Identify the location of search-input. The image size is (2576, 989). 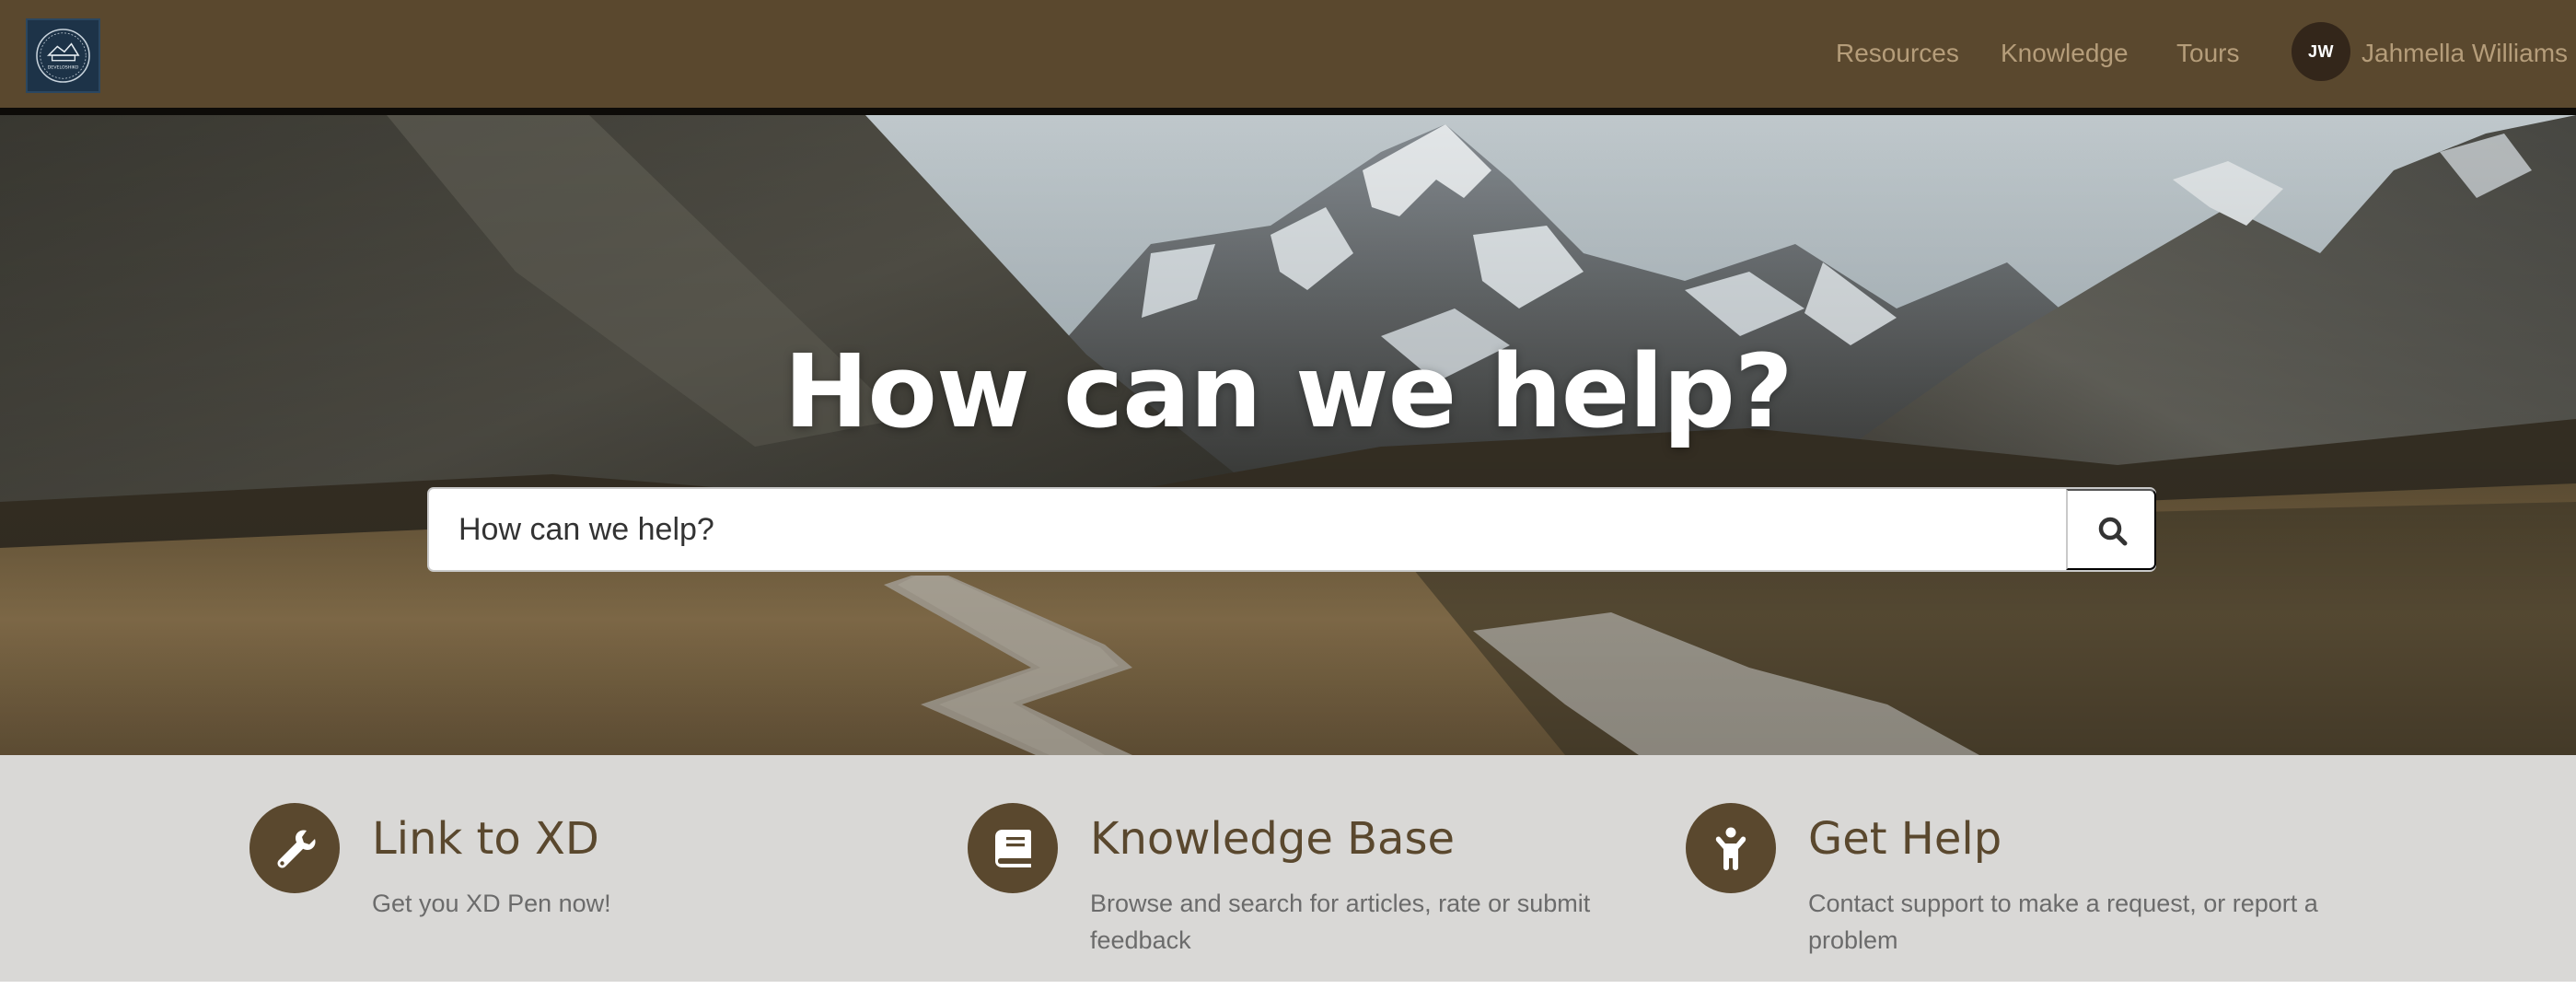
(1247, 529).